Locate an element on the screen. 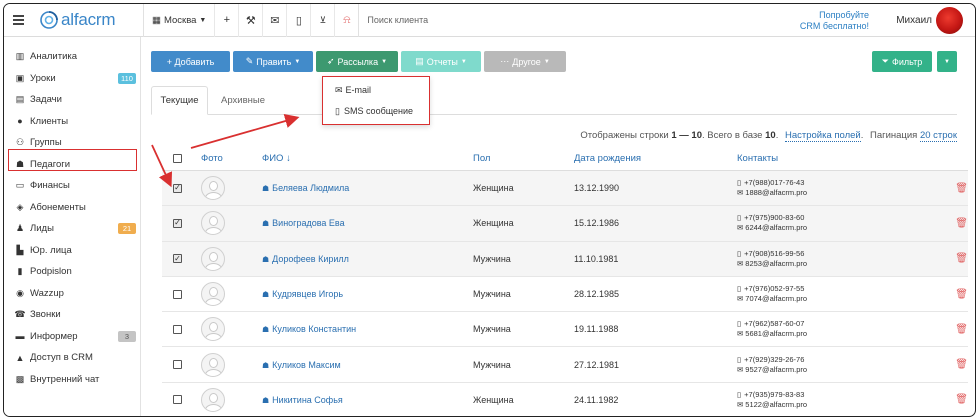 This screenshot has height=420, width=979. filter-button: ⏷ Фильтр is located at coordinates (902, 61).